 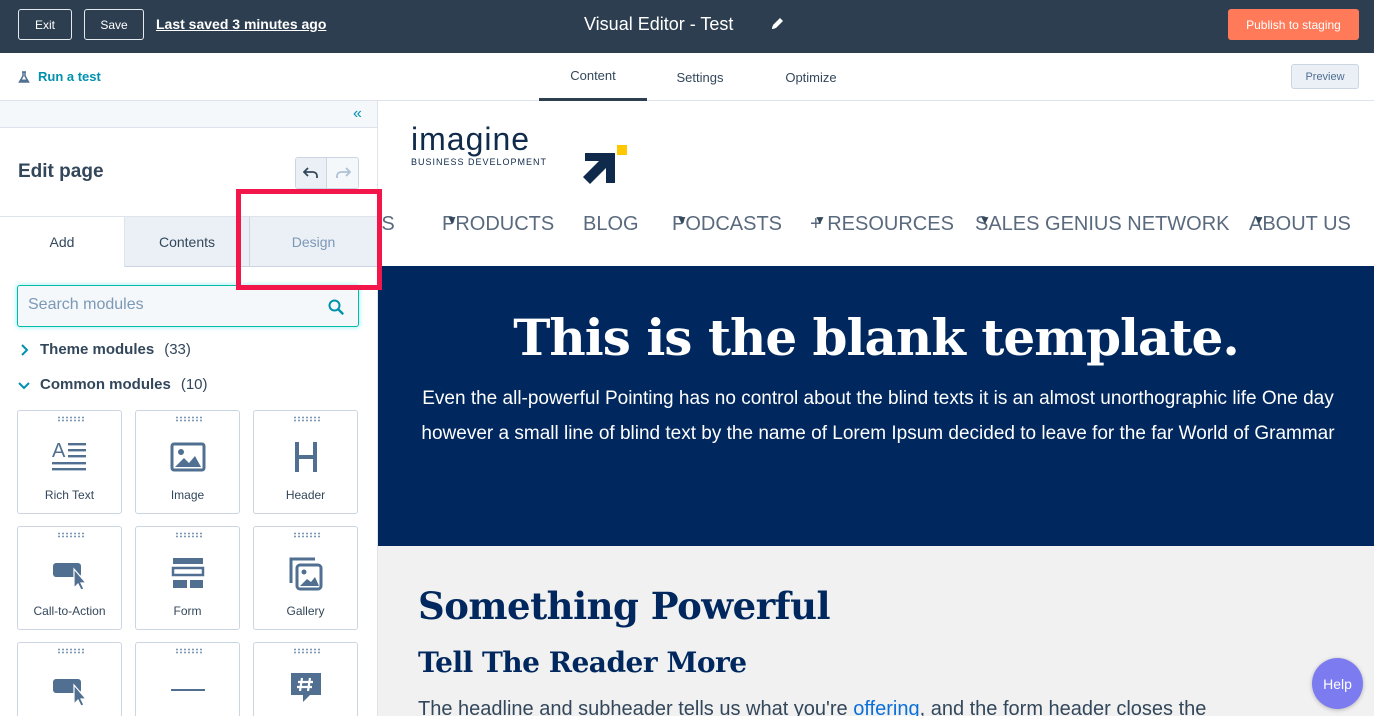 What do you see at coordinates (69, 611) in the screenshot?
I see `module-label: Call-to-Action` at bounding box center [69, 611].